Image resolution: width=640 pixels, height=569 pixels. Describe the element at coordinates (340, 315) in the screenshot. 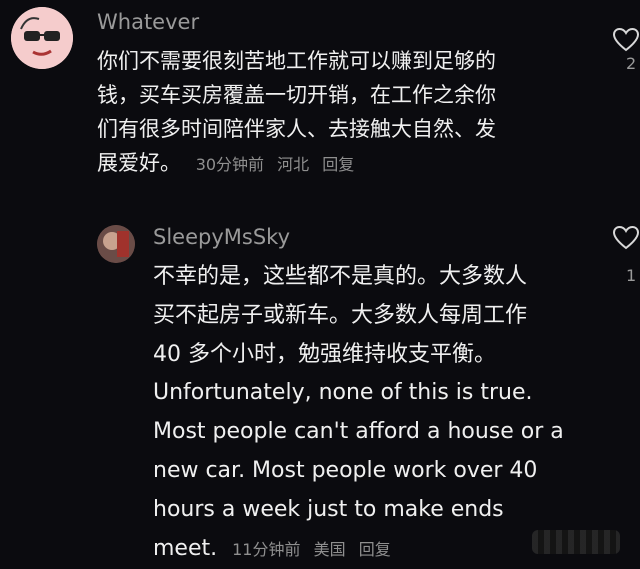

I see `comment-line: 买不起房子或新车。大多数人每周工作` at that location.